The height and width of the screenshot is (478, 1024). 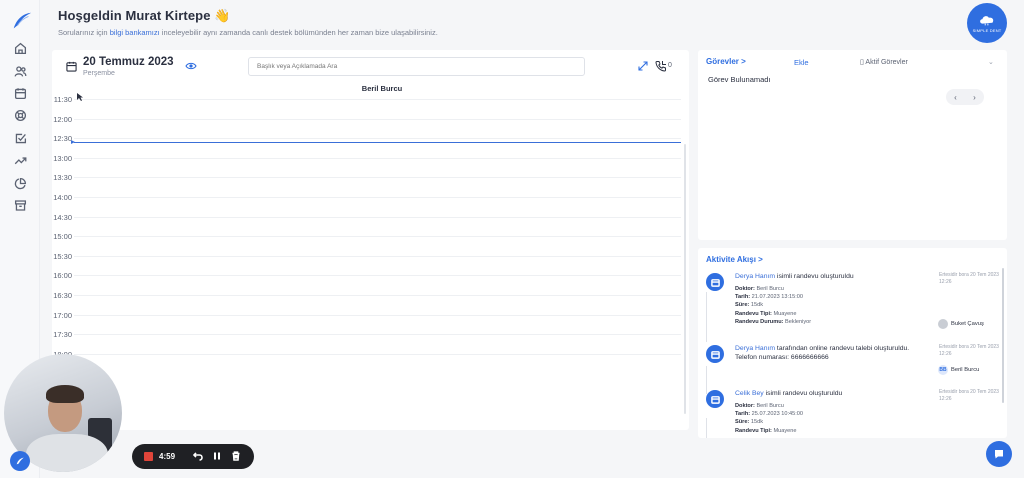 I want to click on tasks-title-link: Görevler >, so click(x=726, y=61).